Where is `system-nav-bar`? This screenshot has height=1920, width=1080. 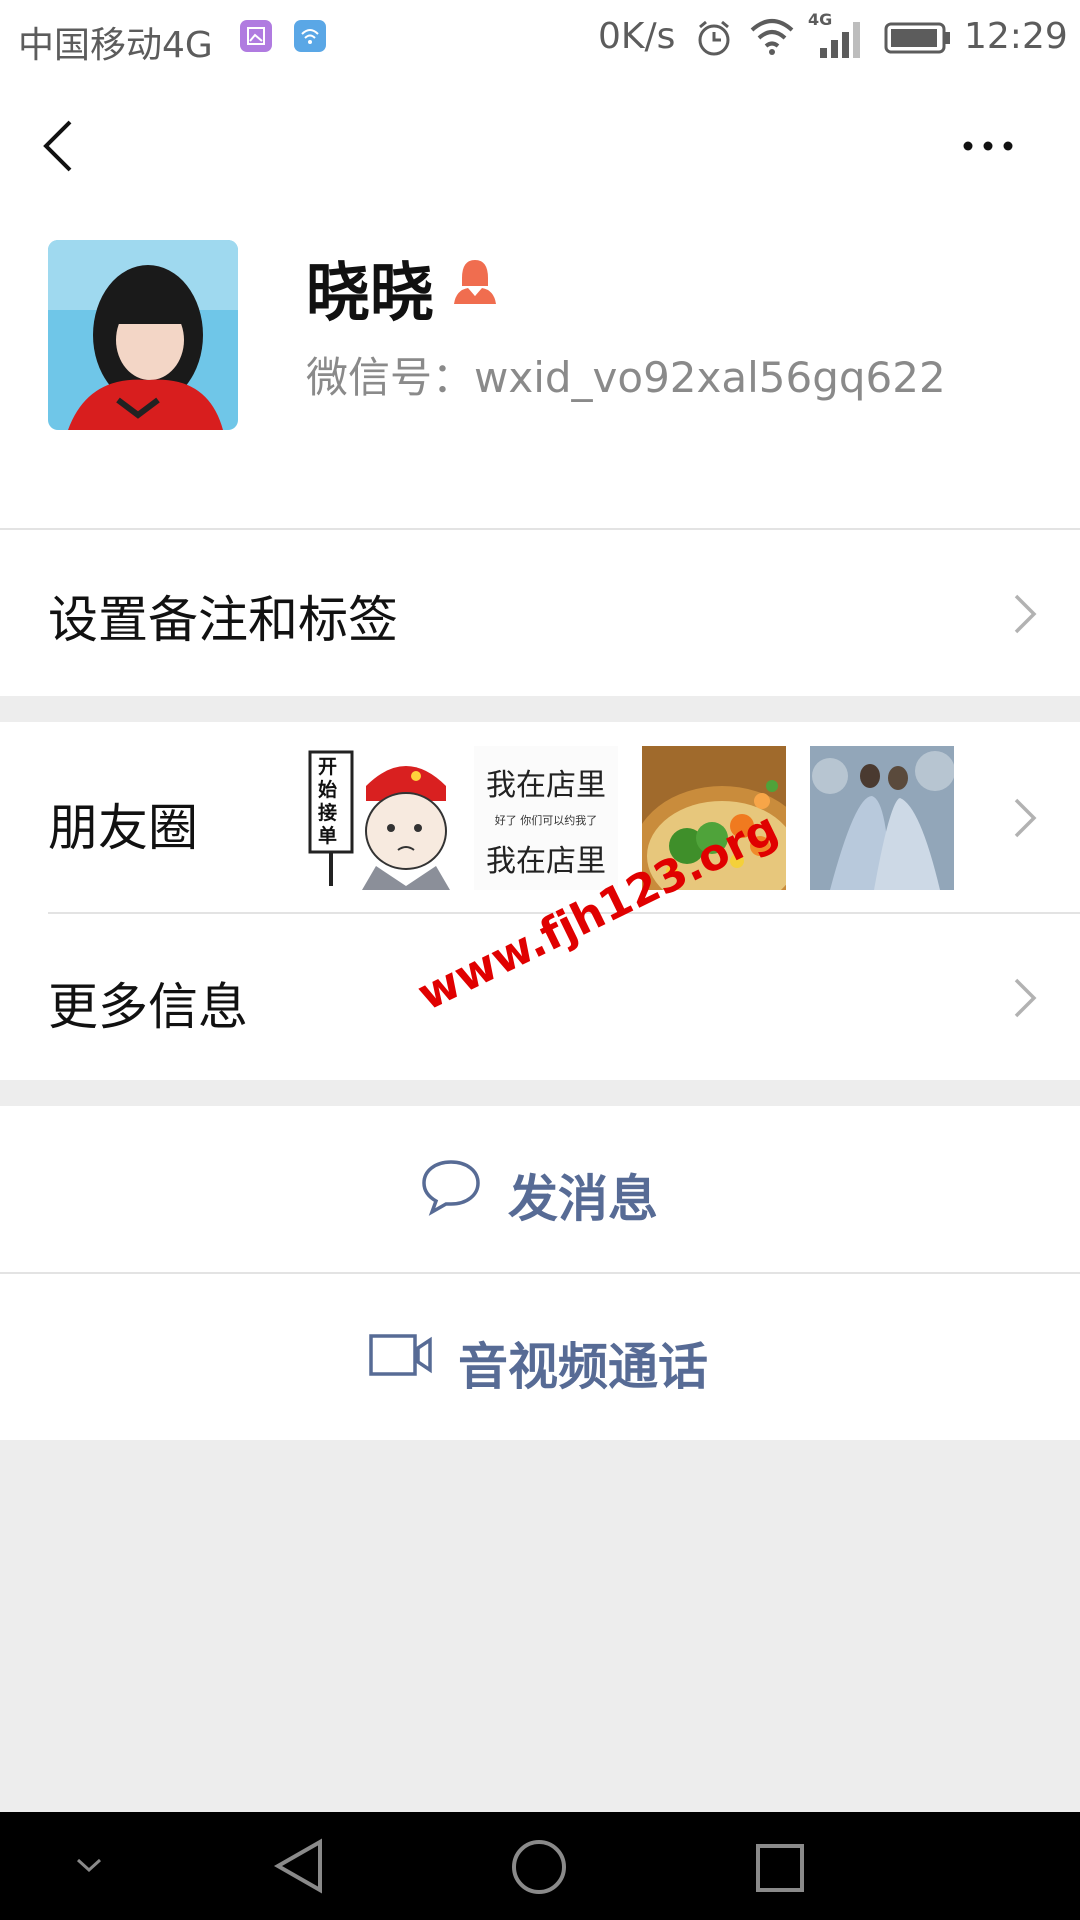 system-nav-bar is located at coordinates (540, 1866).